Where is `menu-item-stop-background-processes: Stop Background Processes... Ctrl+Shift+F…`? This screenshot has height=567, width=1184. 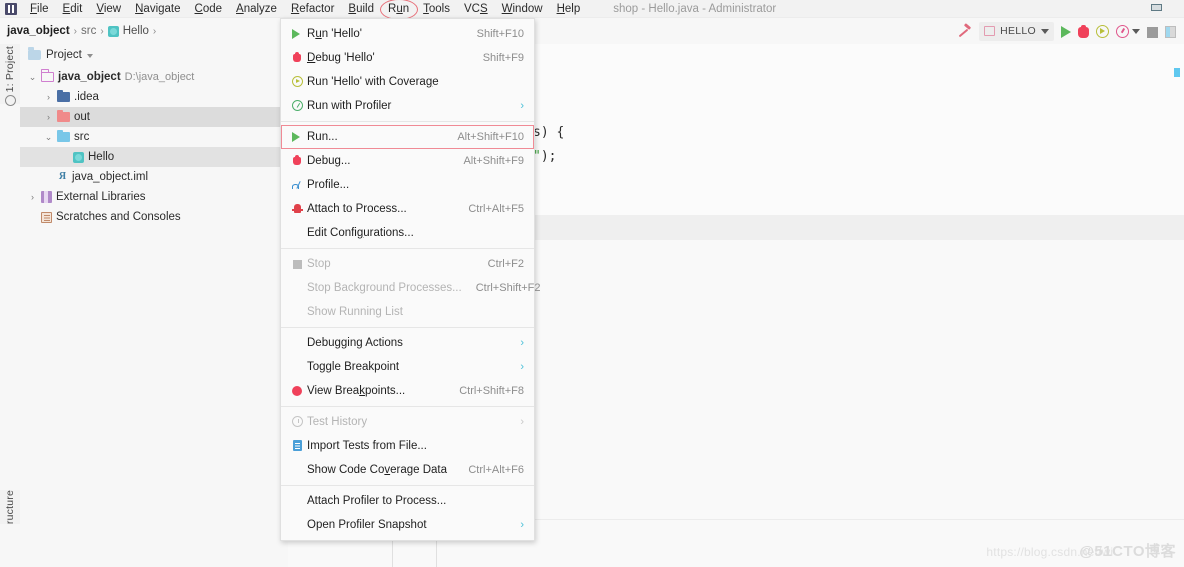 menu-item-stop-background-processes: Stop Background Processes... Ctrl+Shift+F… is located at coordinates (411, 288).